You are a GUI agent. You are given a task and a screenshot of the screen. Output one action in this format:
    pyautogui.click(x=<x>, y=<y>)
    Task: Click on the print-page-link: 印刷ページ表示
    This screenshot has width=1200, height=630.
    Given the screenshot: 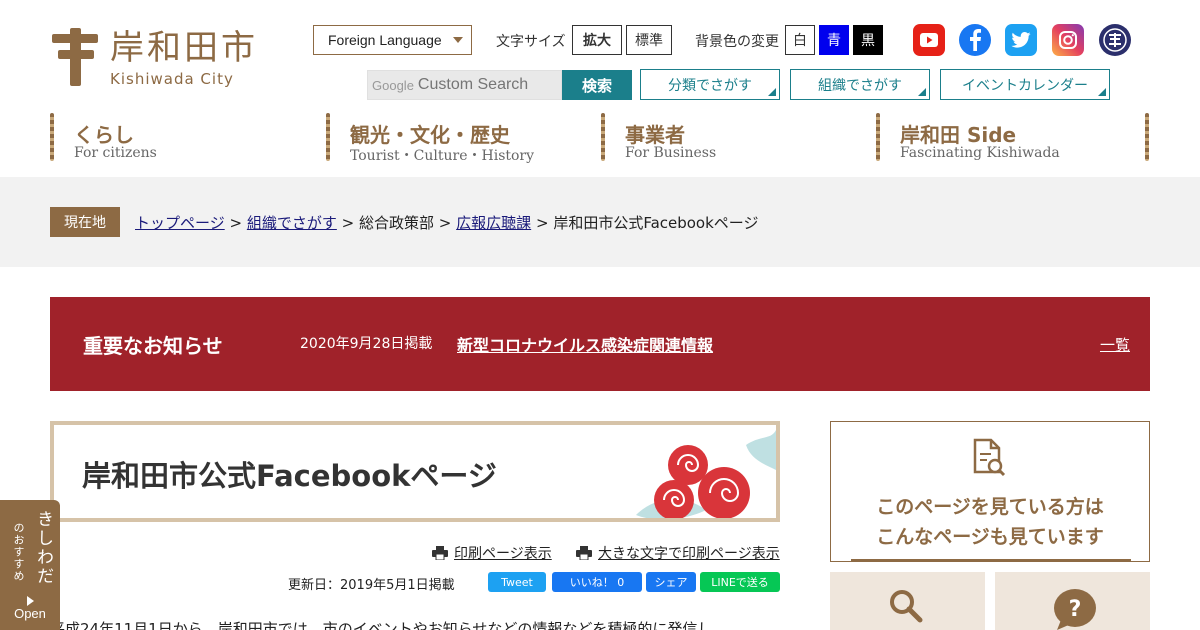 What is the action you would take?
    pyautogui.click(x=492, y=553)
    